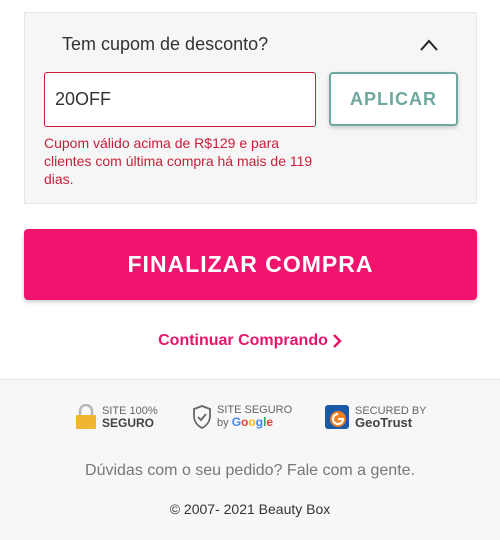  I want to click on checkout-button: FINALIZAR COMPRA, so click(250, 264).